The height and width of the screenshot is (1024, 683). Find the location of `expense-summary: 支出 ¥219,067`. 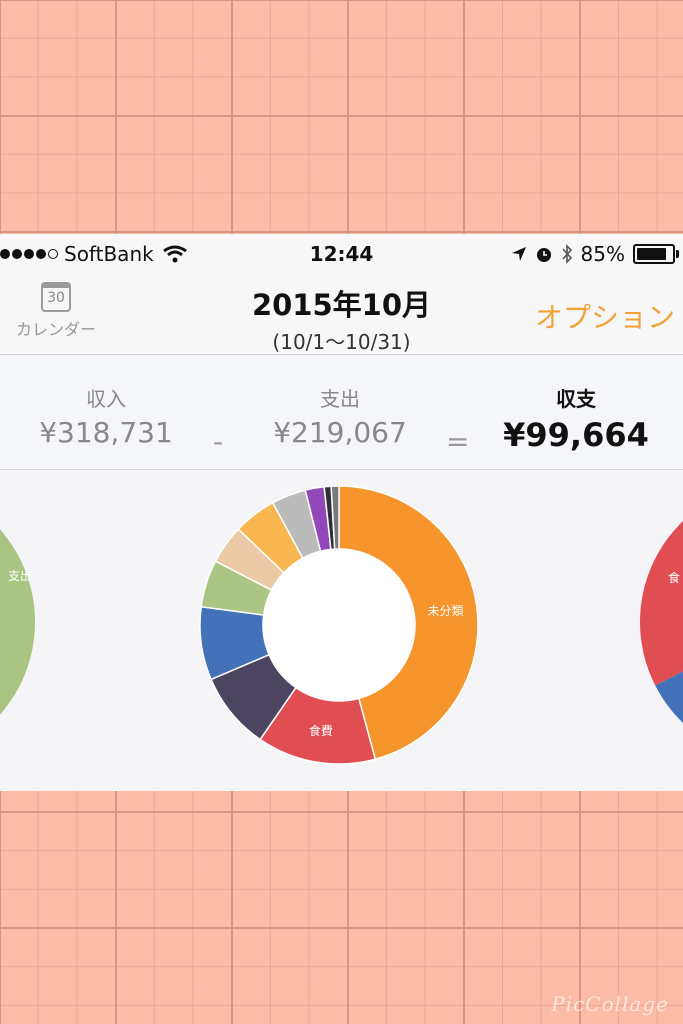

expense-summary: 支出 ¥219,067 is located at coordinates (340, 416).